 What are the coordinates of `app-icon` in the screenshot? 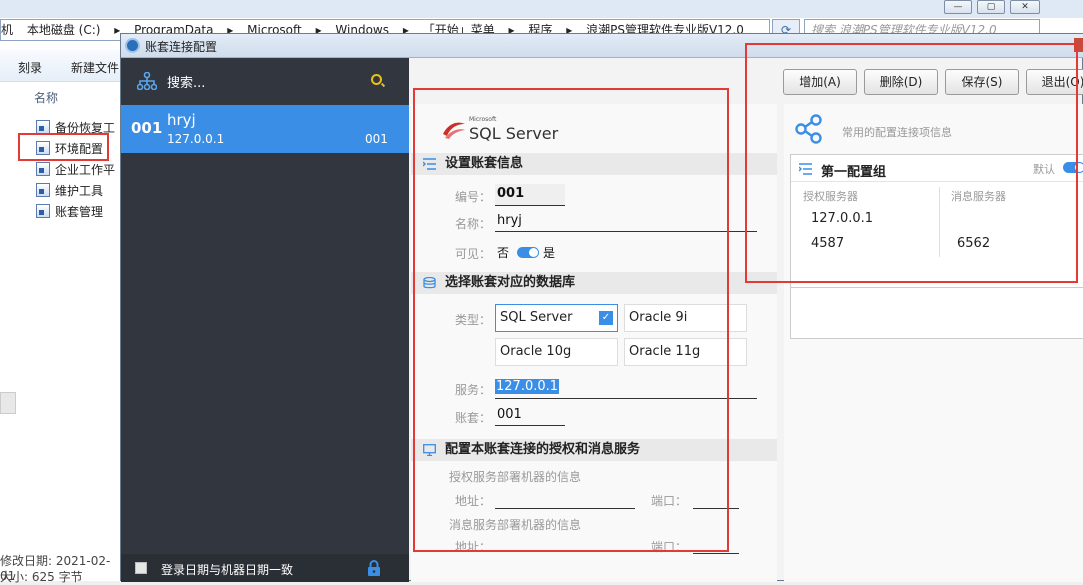 It's located at (132, 45).